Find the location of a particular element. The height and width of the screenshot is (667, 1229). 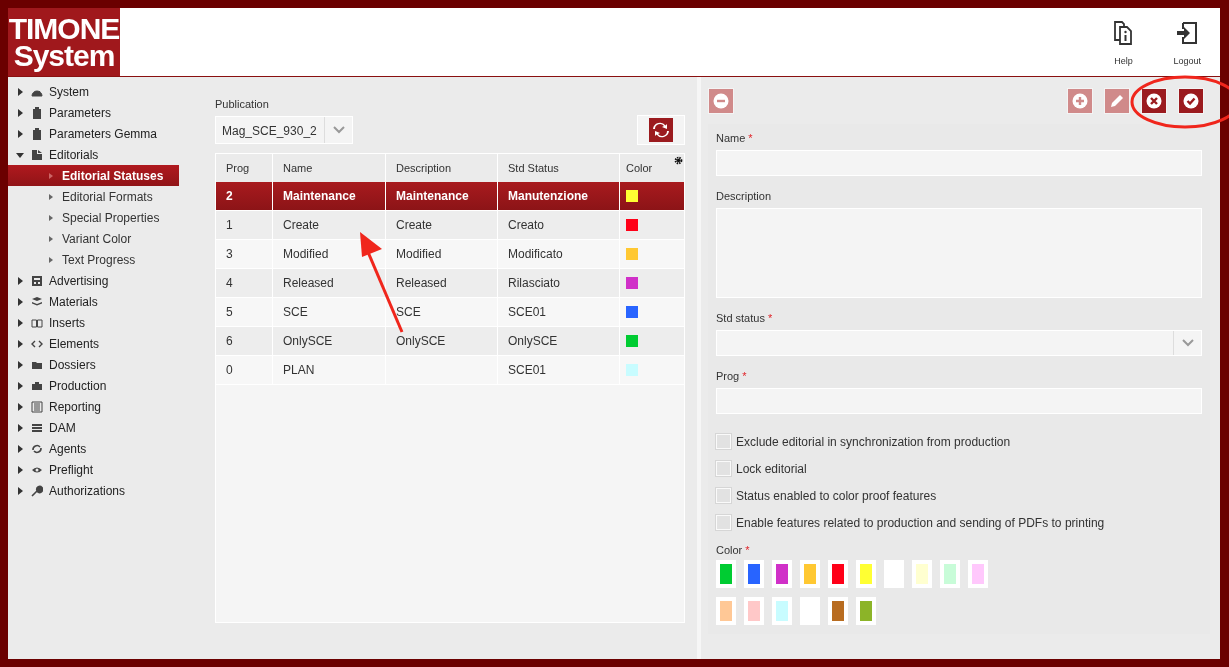

help-button: Help is located at coordinates (1123, 42).